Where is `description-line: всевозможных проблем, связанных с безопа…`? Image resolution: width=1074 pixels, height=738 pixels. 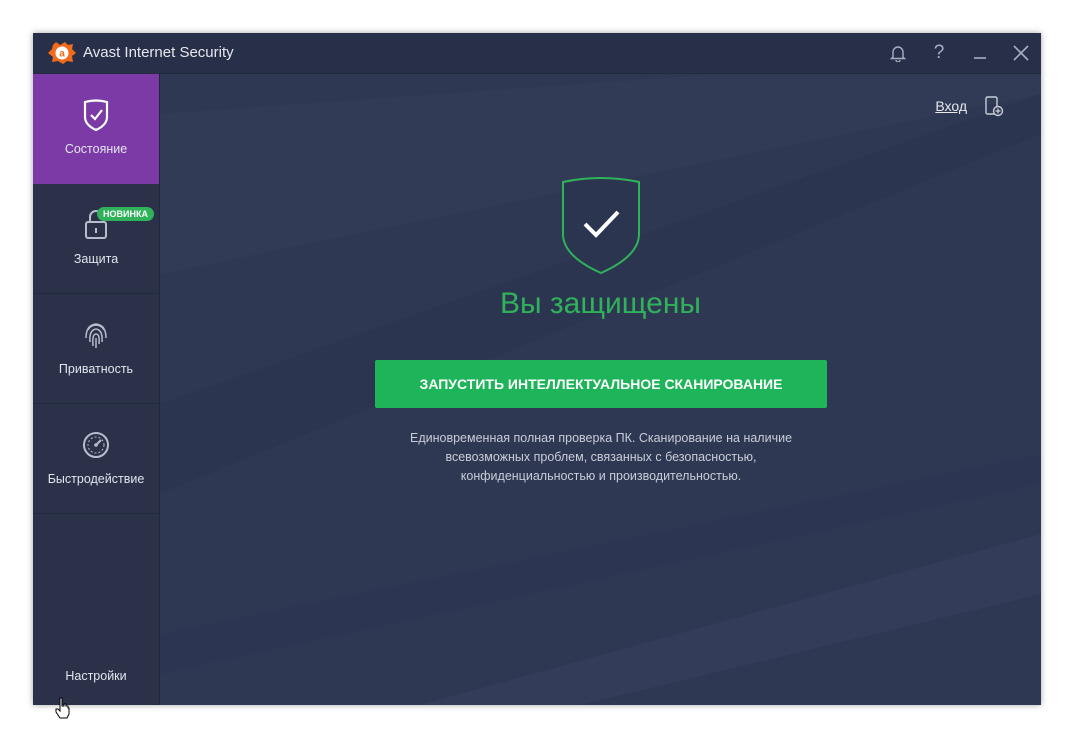
description-line: всевозможных проблем, связанных с безопа… is located at coordinates (601, 457).